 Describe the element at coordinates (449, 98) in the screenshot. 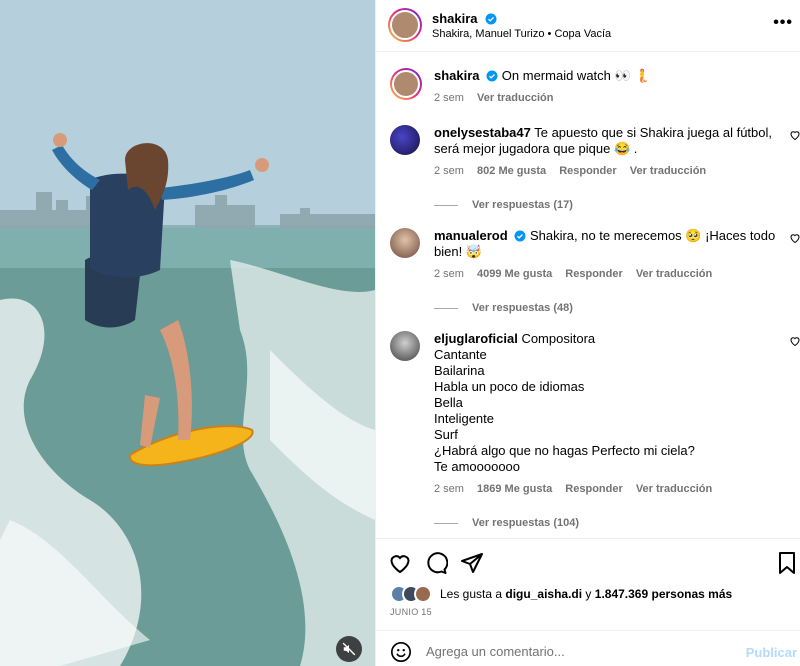

I see `caption-time: 2 sem` at that location.